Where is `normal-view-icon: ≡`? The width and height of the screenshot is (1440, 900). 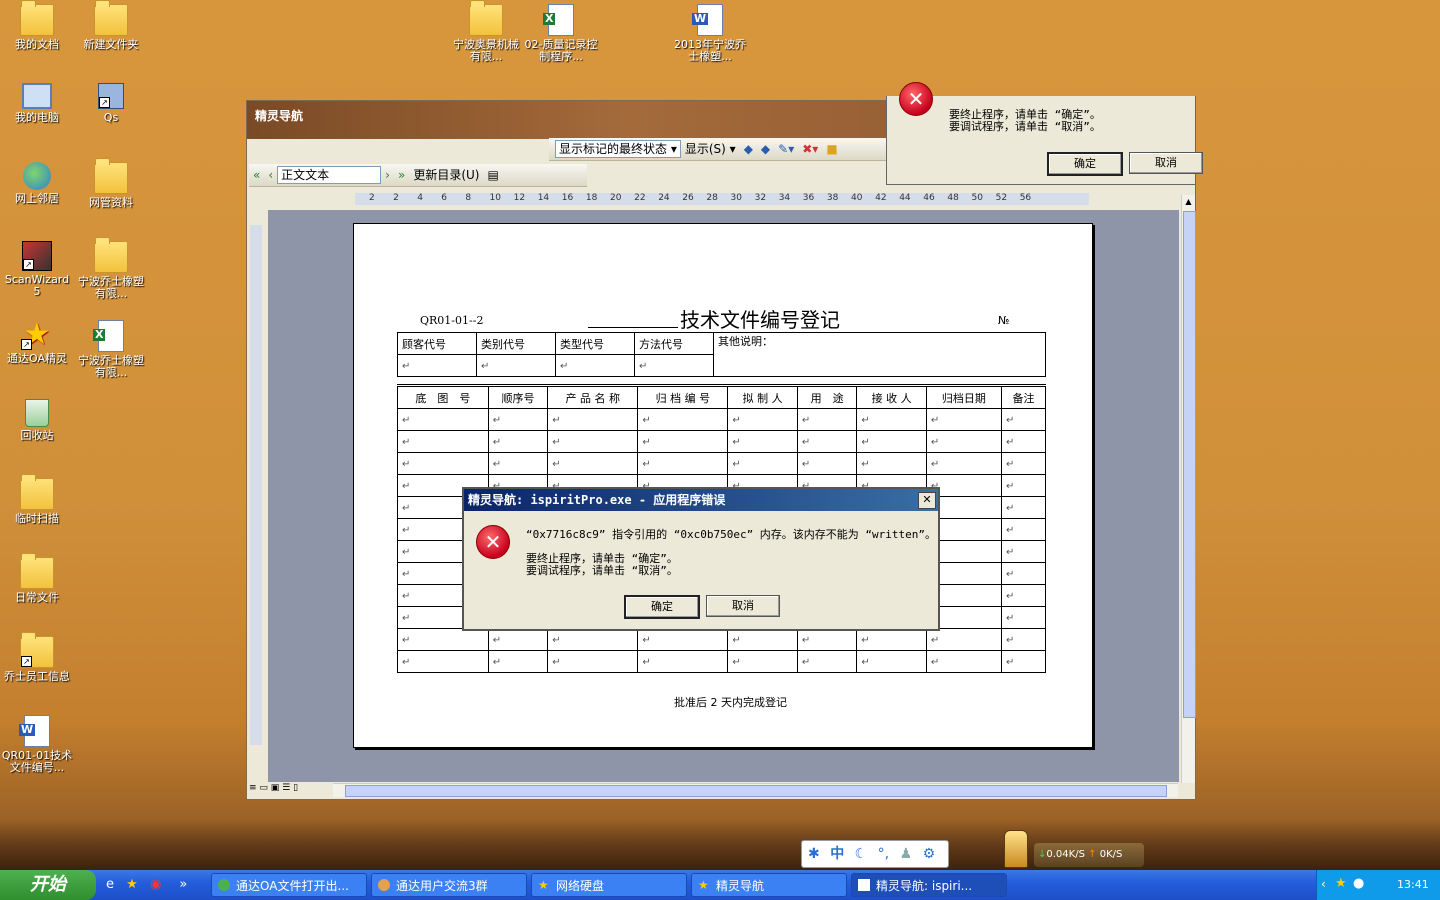 normal-view-icon: ≡ is located at coordinates (254, 788).